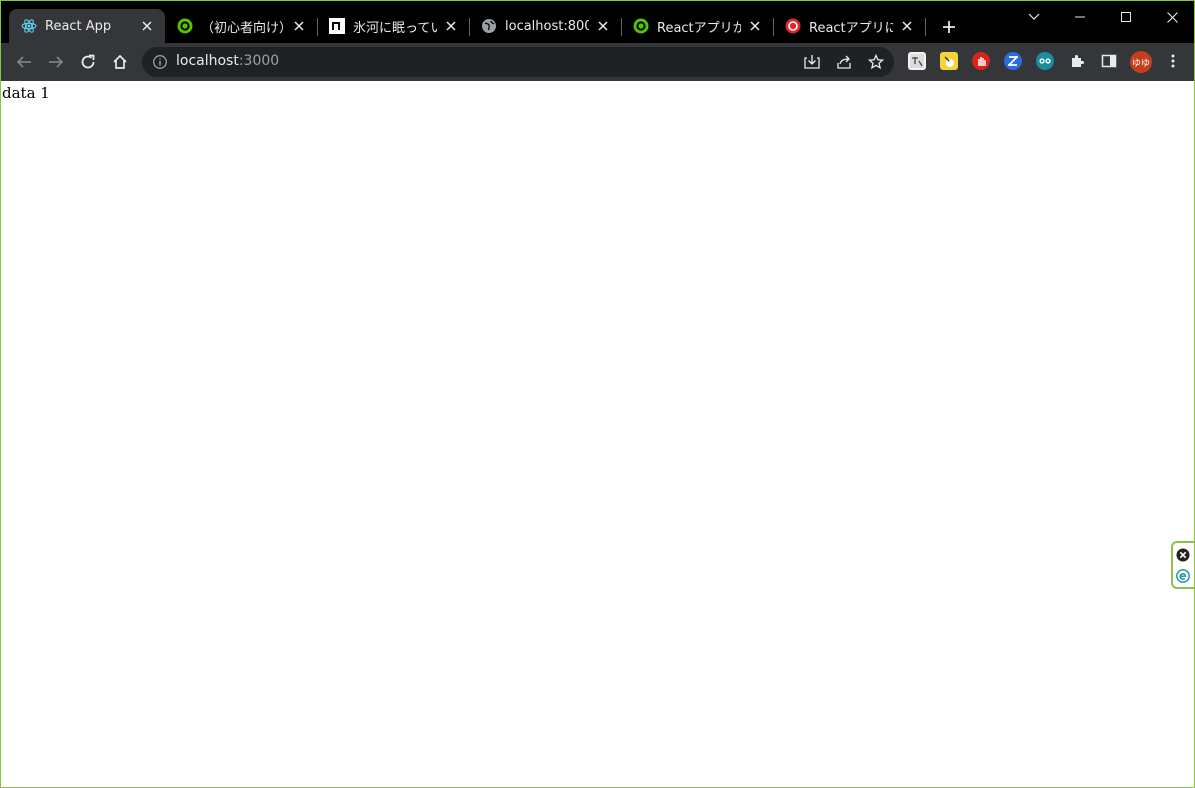 This screenshot has width=1195, height=788. Describe the element at coordinates (949, 61) in the screenshot. I see `ja-extension-icon` at that location.